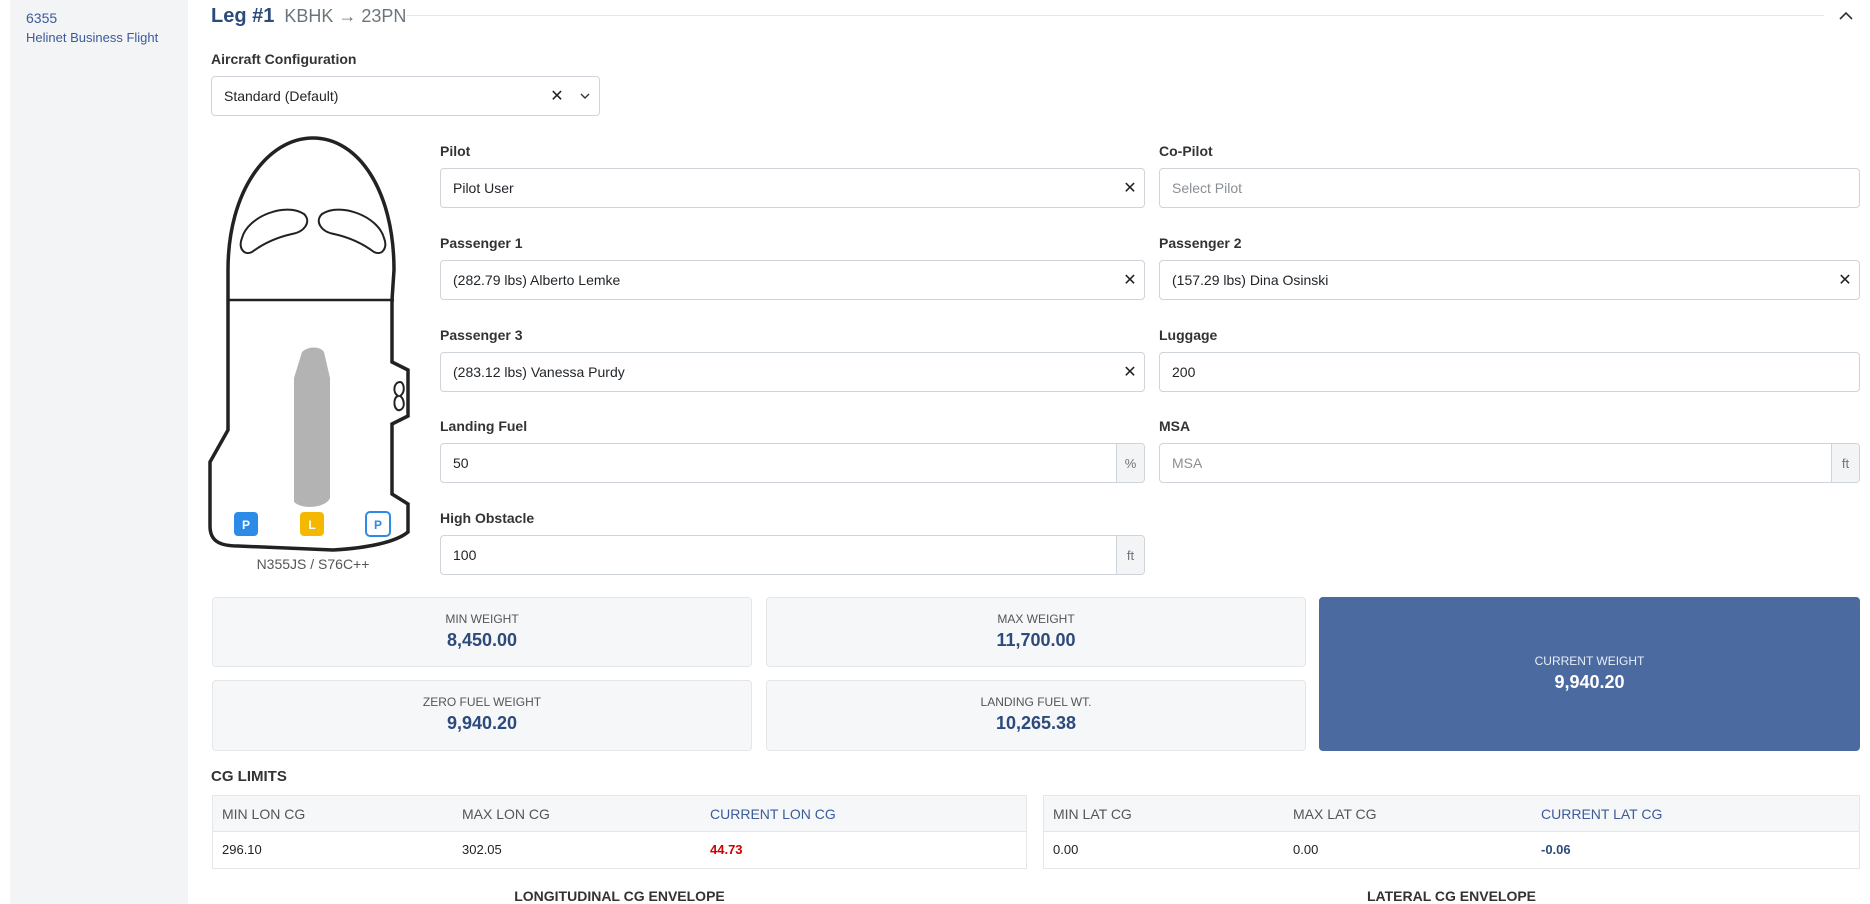 This screenshot has width=1870, height=904. What do you see at coordinates (1589, 682) in the screenshot?
I see `current-weight-value: 9,940.20` at bounding box center [1589, 682].